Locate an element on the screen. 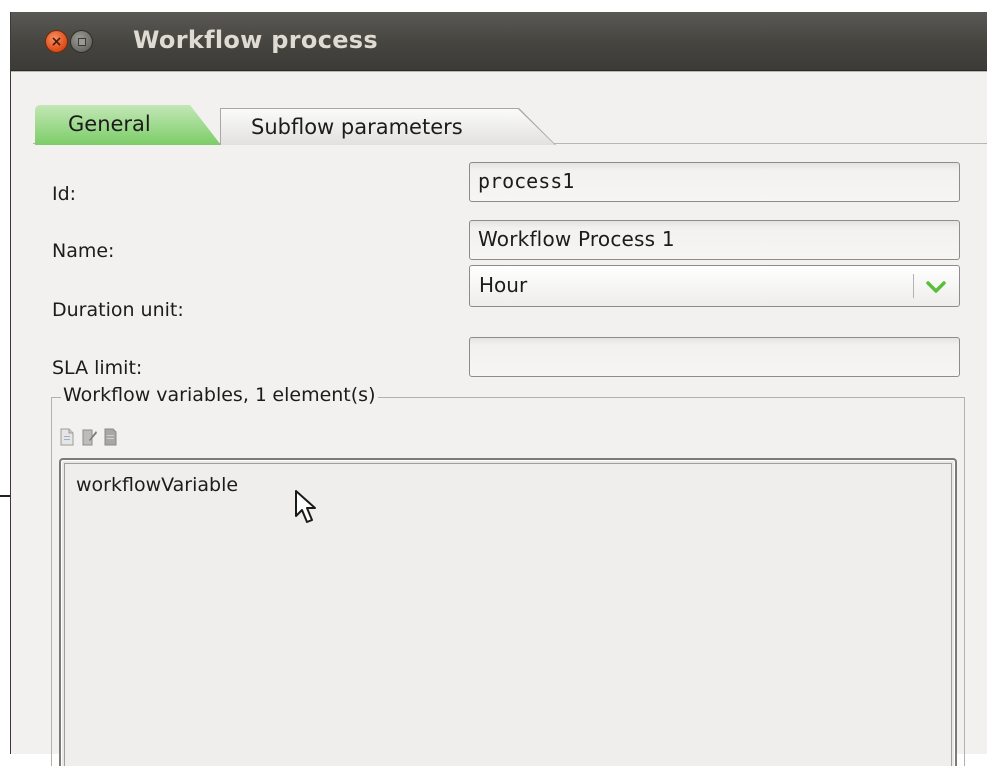 This screenshot has width=987, height=766. id-label: Id: is located at coordinates (64, 194).